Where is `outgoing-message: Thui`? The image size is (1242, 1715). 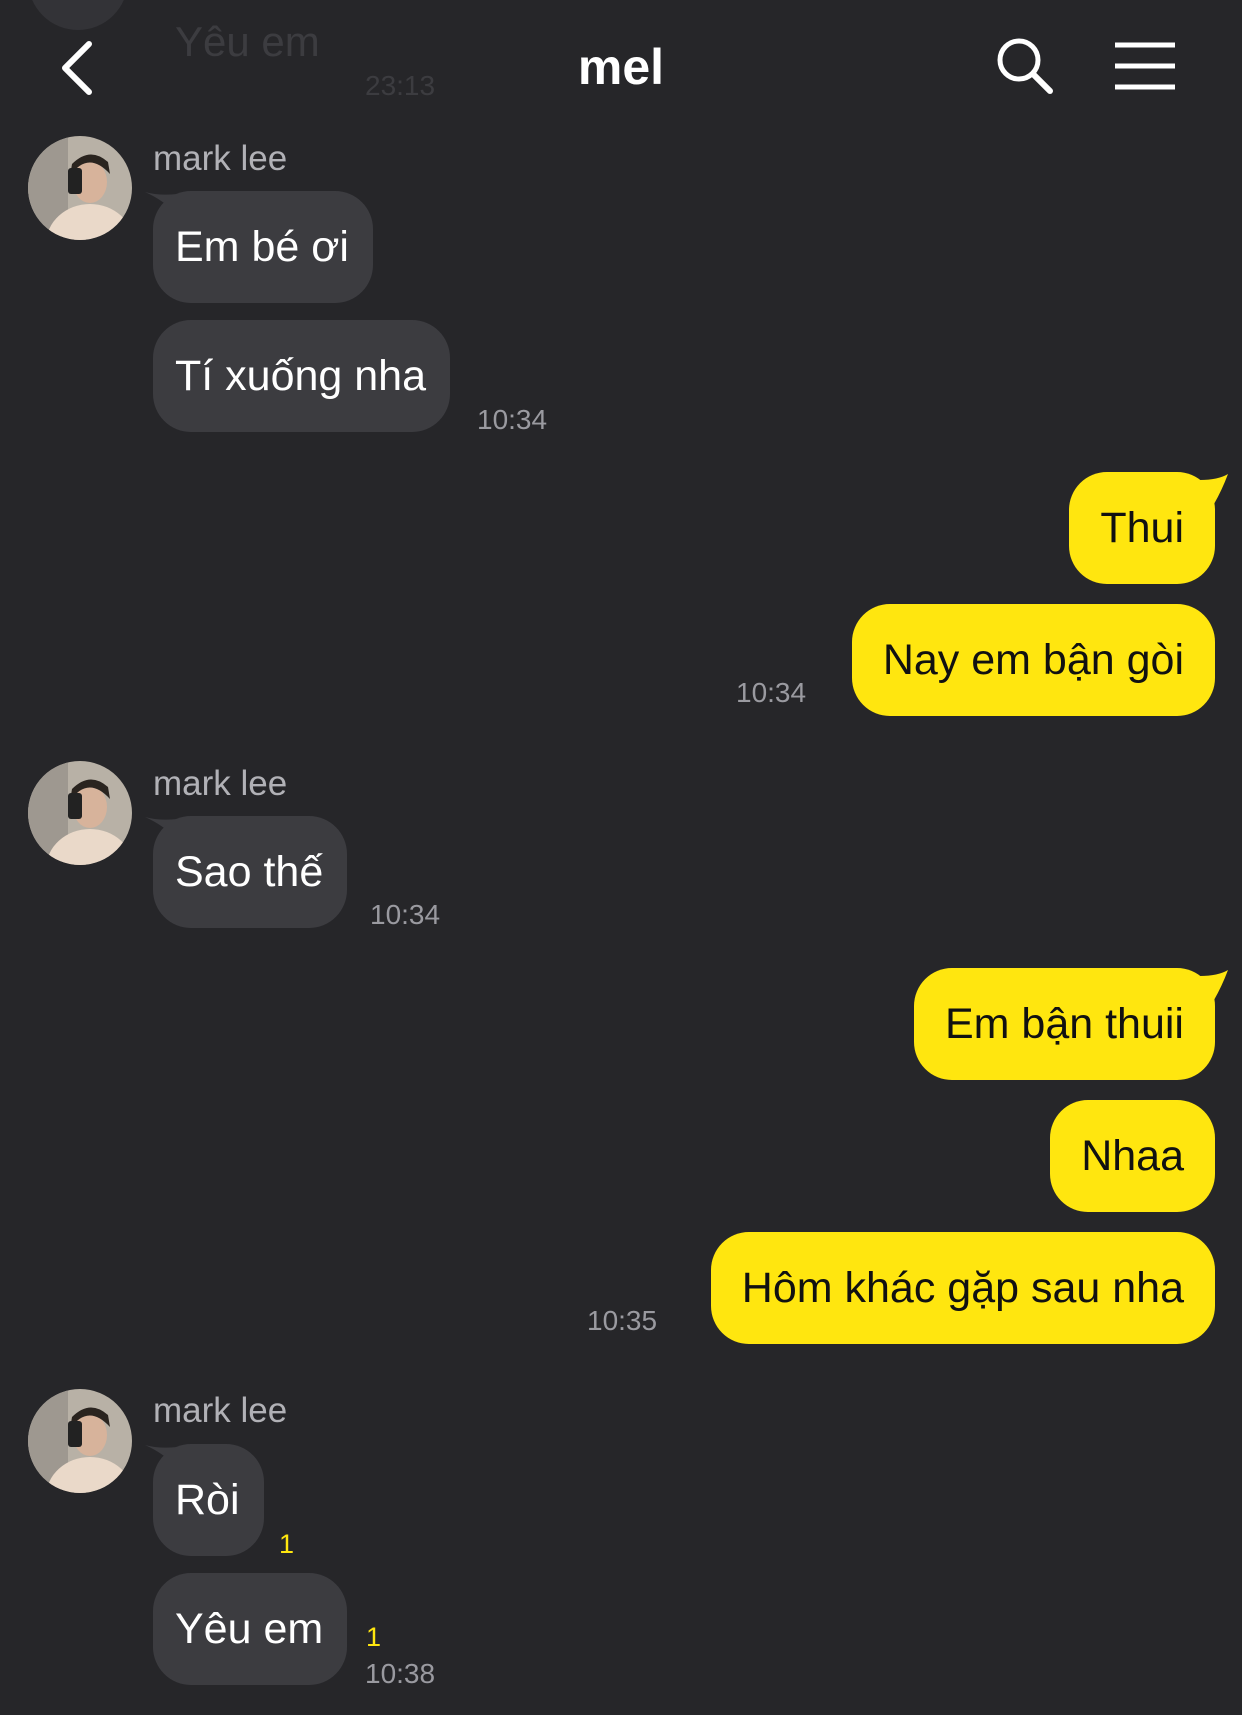
outgoing-message: Thui is located at coordinates (1142, 528).